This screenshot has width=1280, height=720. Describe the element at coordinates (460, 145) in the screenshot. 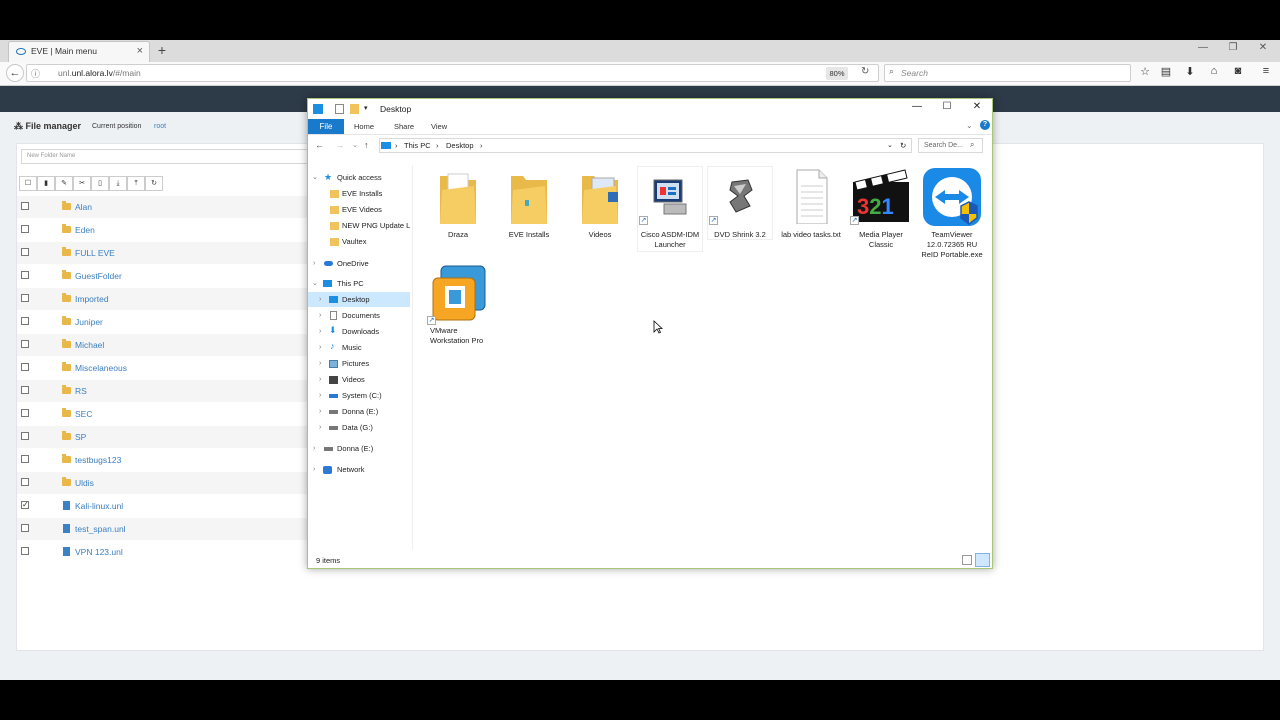

I see `breadcrumb-desktop: Desktop` at that location.